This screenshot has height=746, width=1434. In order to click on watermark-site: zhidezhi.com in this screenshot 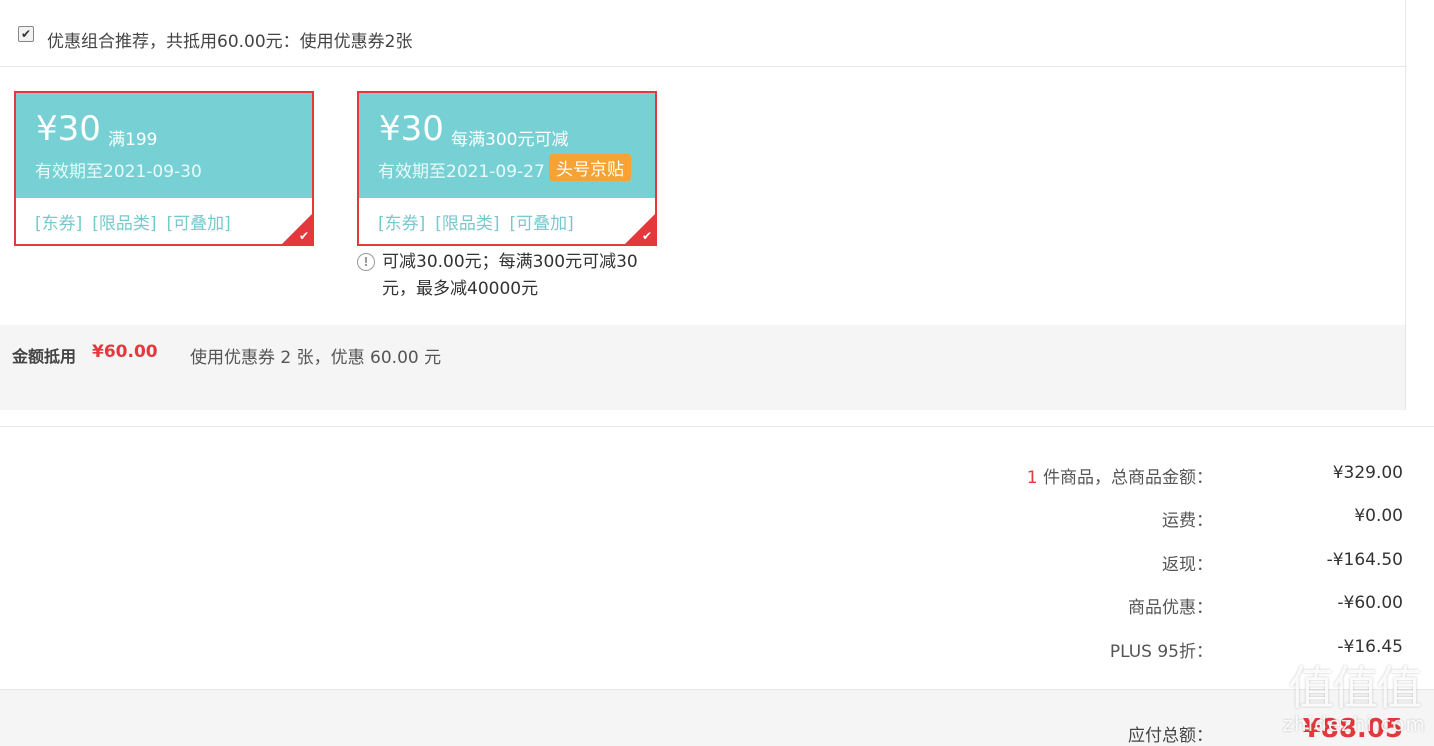, I will do `click(1354, 724)`.